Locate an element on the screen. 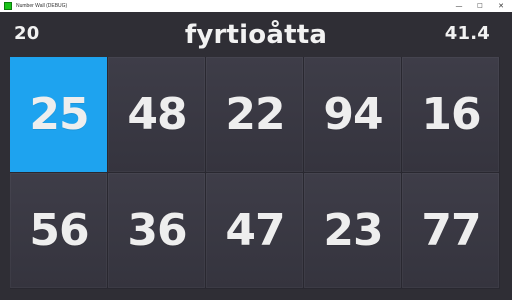 The height and width of the screenshot is (300, 512). tile-number: 94 is located at coordinates (353, 114).